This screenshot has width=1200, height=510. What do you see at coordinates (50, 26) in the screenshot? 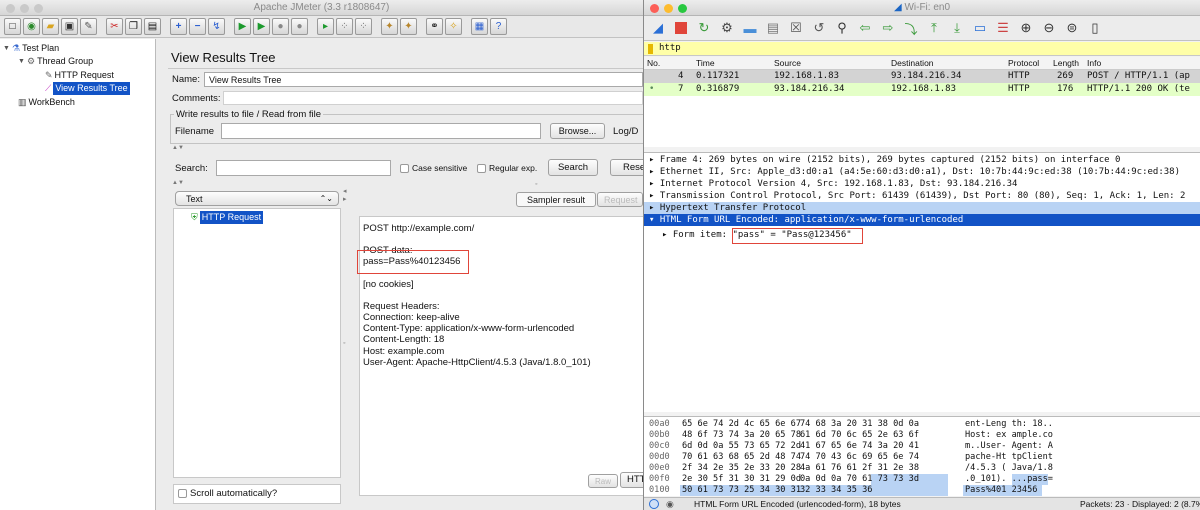
I see `open-icon: ▰` at bounding box center [50, 26].